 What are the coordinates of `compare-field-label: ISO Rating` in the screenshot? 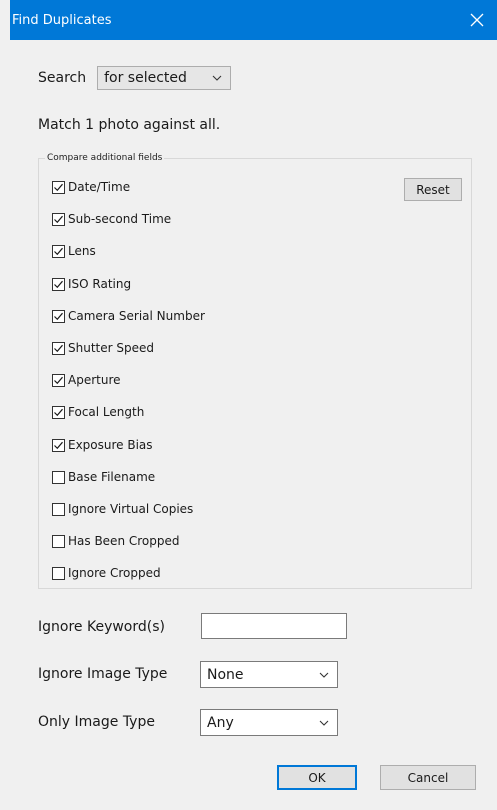 It's located at (100, 284).